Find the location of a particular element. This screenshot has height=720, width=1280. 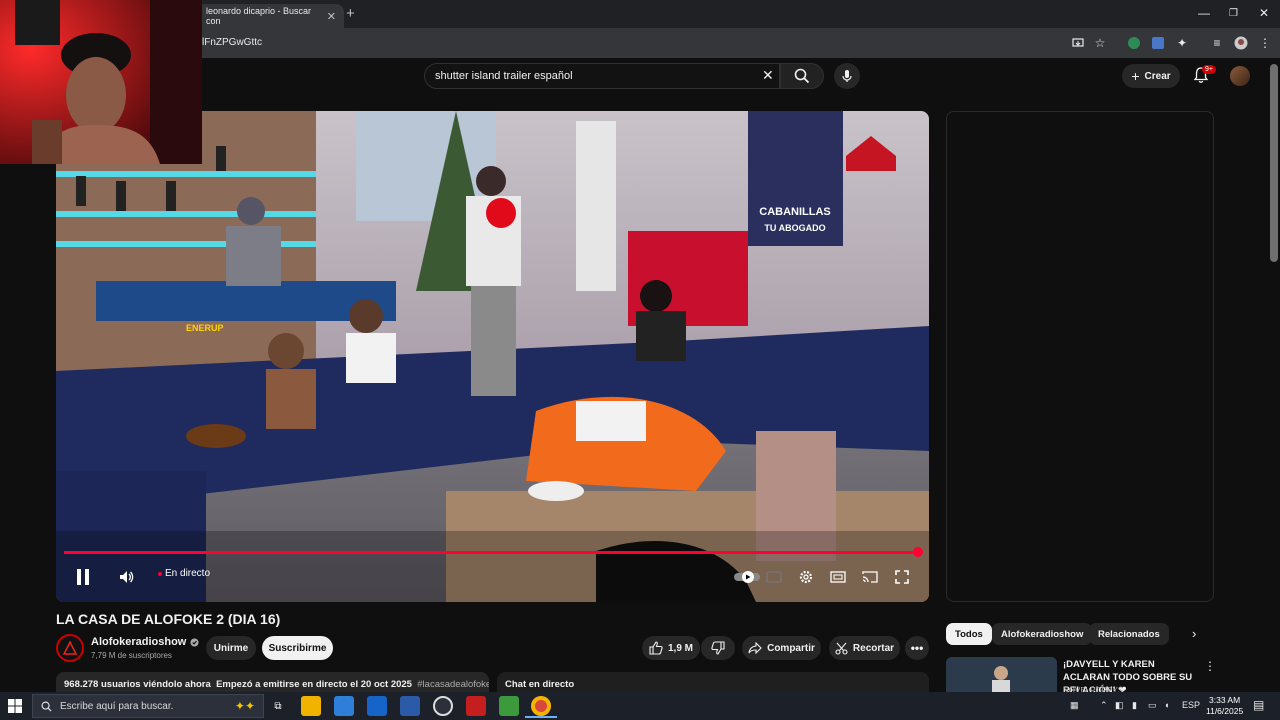

live-chat-label: Chat en directo is located at coordinates (540, 684).